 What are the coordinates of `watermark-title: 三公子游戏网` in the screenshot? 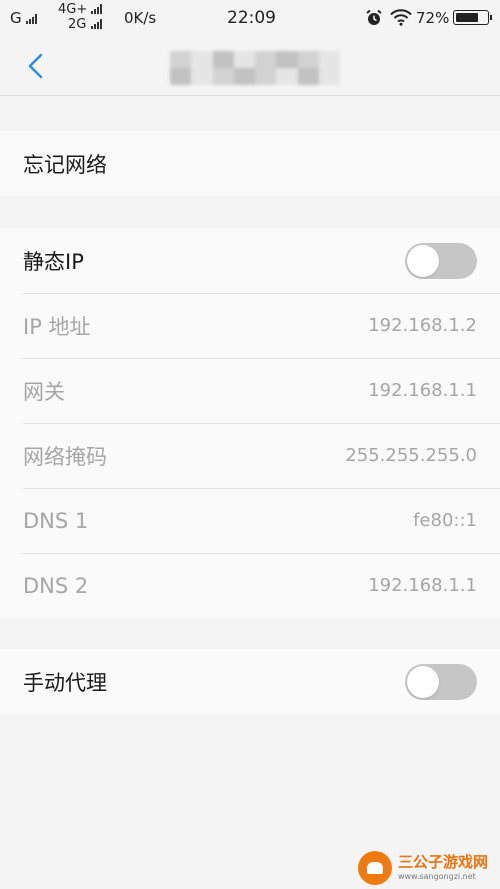 It's located at (443, 862).